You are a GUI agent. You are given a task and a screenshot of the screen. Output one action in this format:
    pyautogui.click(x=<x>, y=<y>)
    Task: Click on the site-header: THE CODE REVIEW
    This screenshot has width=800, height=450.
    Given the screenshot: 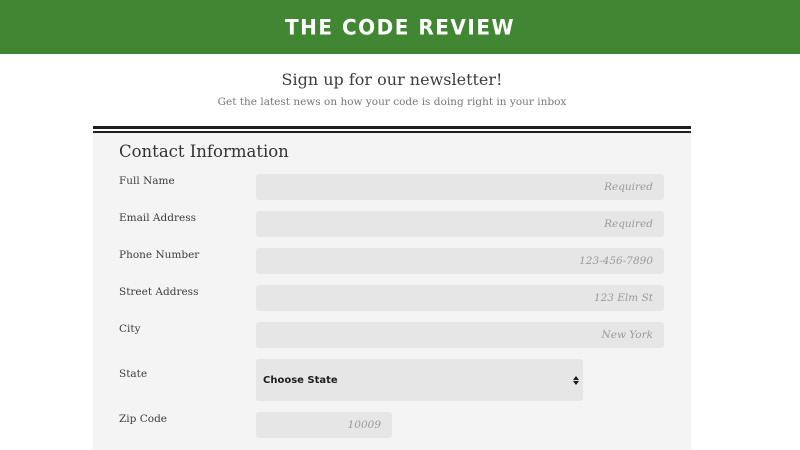 What is the action you would take?
    pyautogui.click(x=400, y=27)
    